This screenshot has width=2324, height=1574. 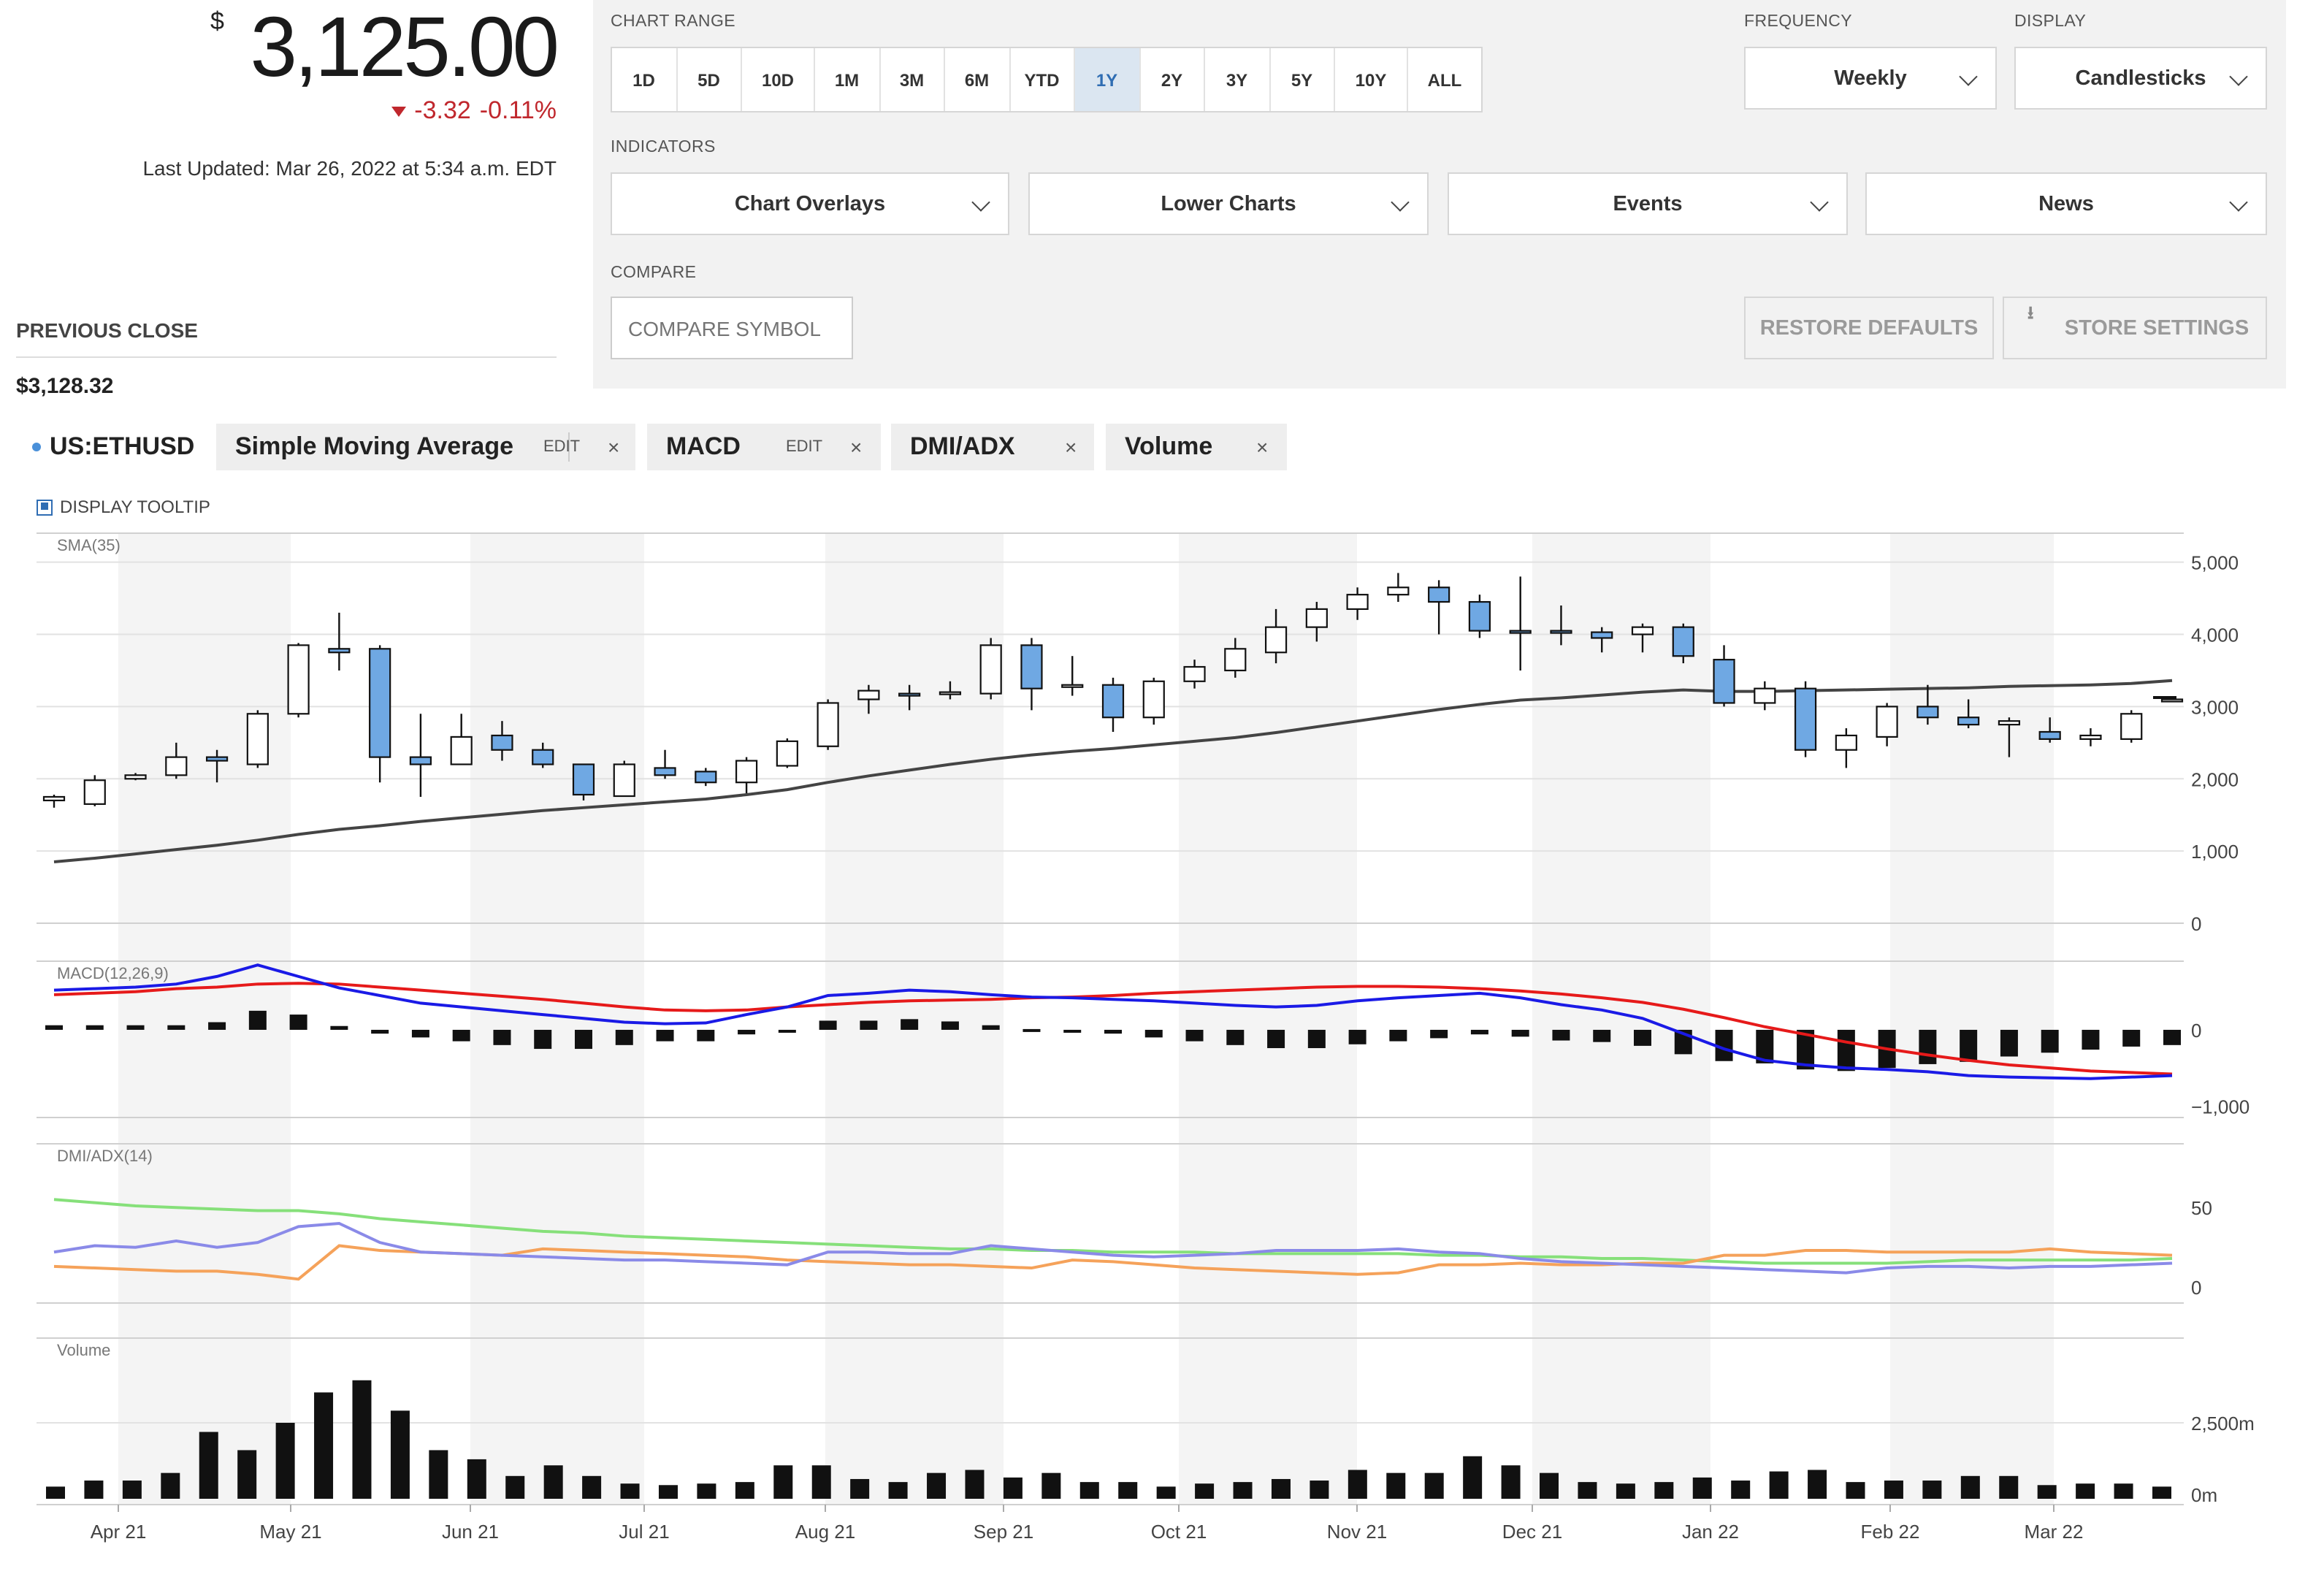 What do you see at coordinates (644, 79) in the screenshot?
I see `range-button-1d: 1D` at bounding box center [644, 79].